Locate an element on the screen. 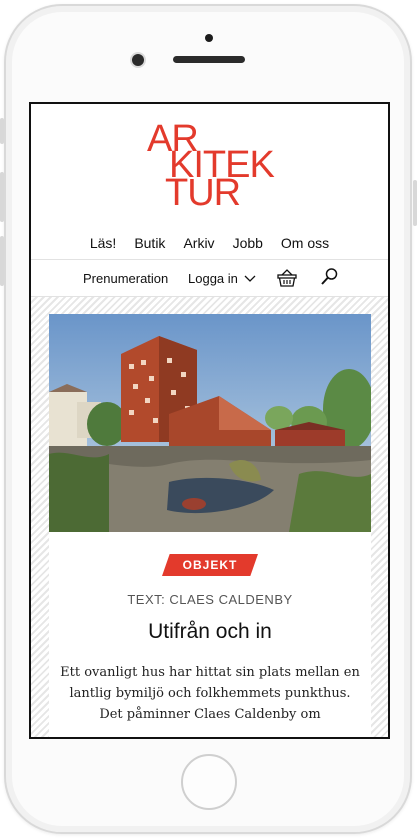 The height and width of the screenshot is (840, 417). nav-item-las: Läs! is located at coordinates (103, 244).